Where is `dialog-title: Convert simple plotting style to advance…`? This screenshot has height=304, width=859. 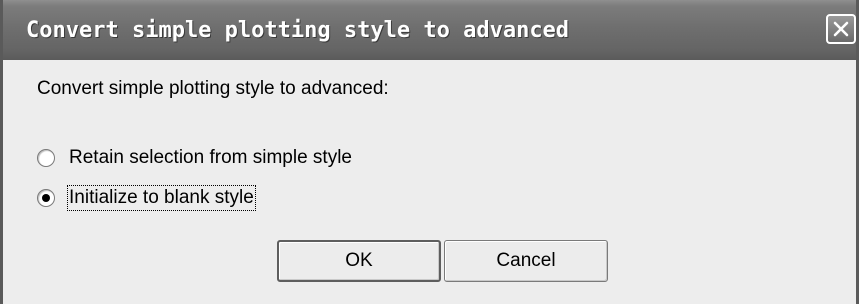
dialog-title: Convert simple plotting style to advance… is located at coordinates (298, 30).